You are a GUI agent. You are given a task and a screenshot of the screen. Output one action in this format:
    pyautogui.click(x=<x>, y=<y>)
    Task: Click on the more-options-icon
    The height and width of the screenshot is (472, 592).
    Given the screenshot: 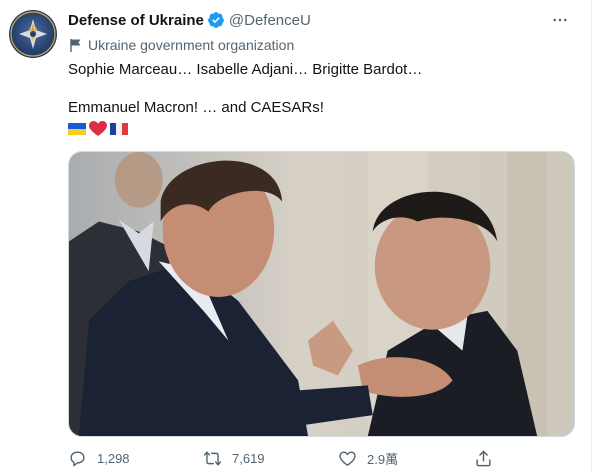 What is the action you would take?
    pyautogui.click(x=560, y=20)
    